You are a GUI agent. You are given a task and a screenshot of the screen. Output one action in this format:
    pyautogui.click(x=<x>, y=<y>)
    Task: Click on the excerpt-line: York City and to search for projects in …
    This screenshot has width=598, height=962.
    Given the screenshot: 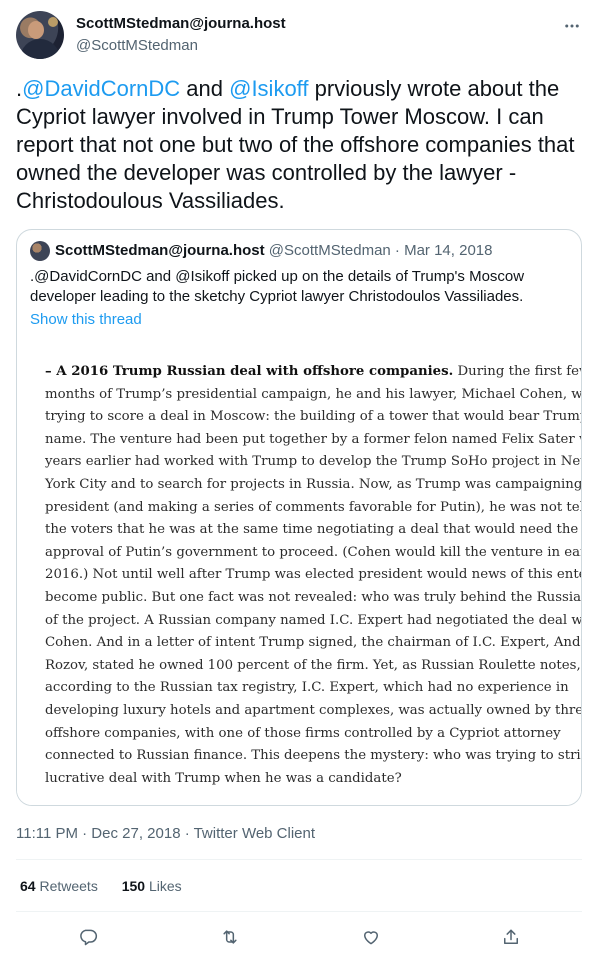 What is the action you would take?
    pyautogui.click(x=313, y=484)
    